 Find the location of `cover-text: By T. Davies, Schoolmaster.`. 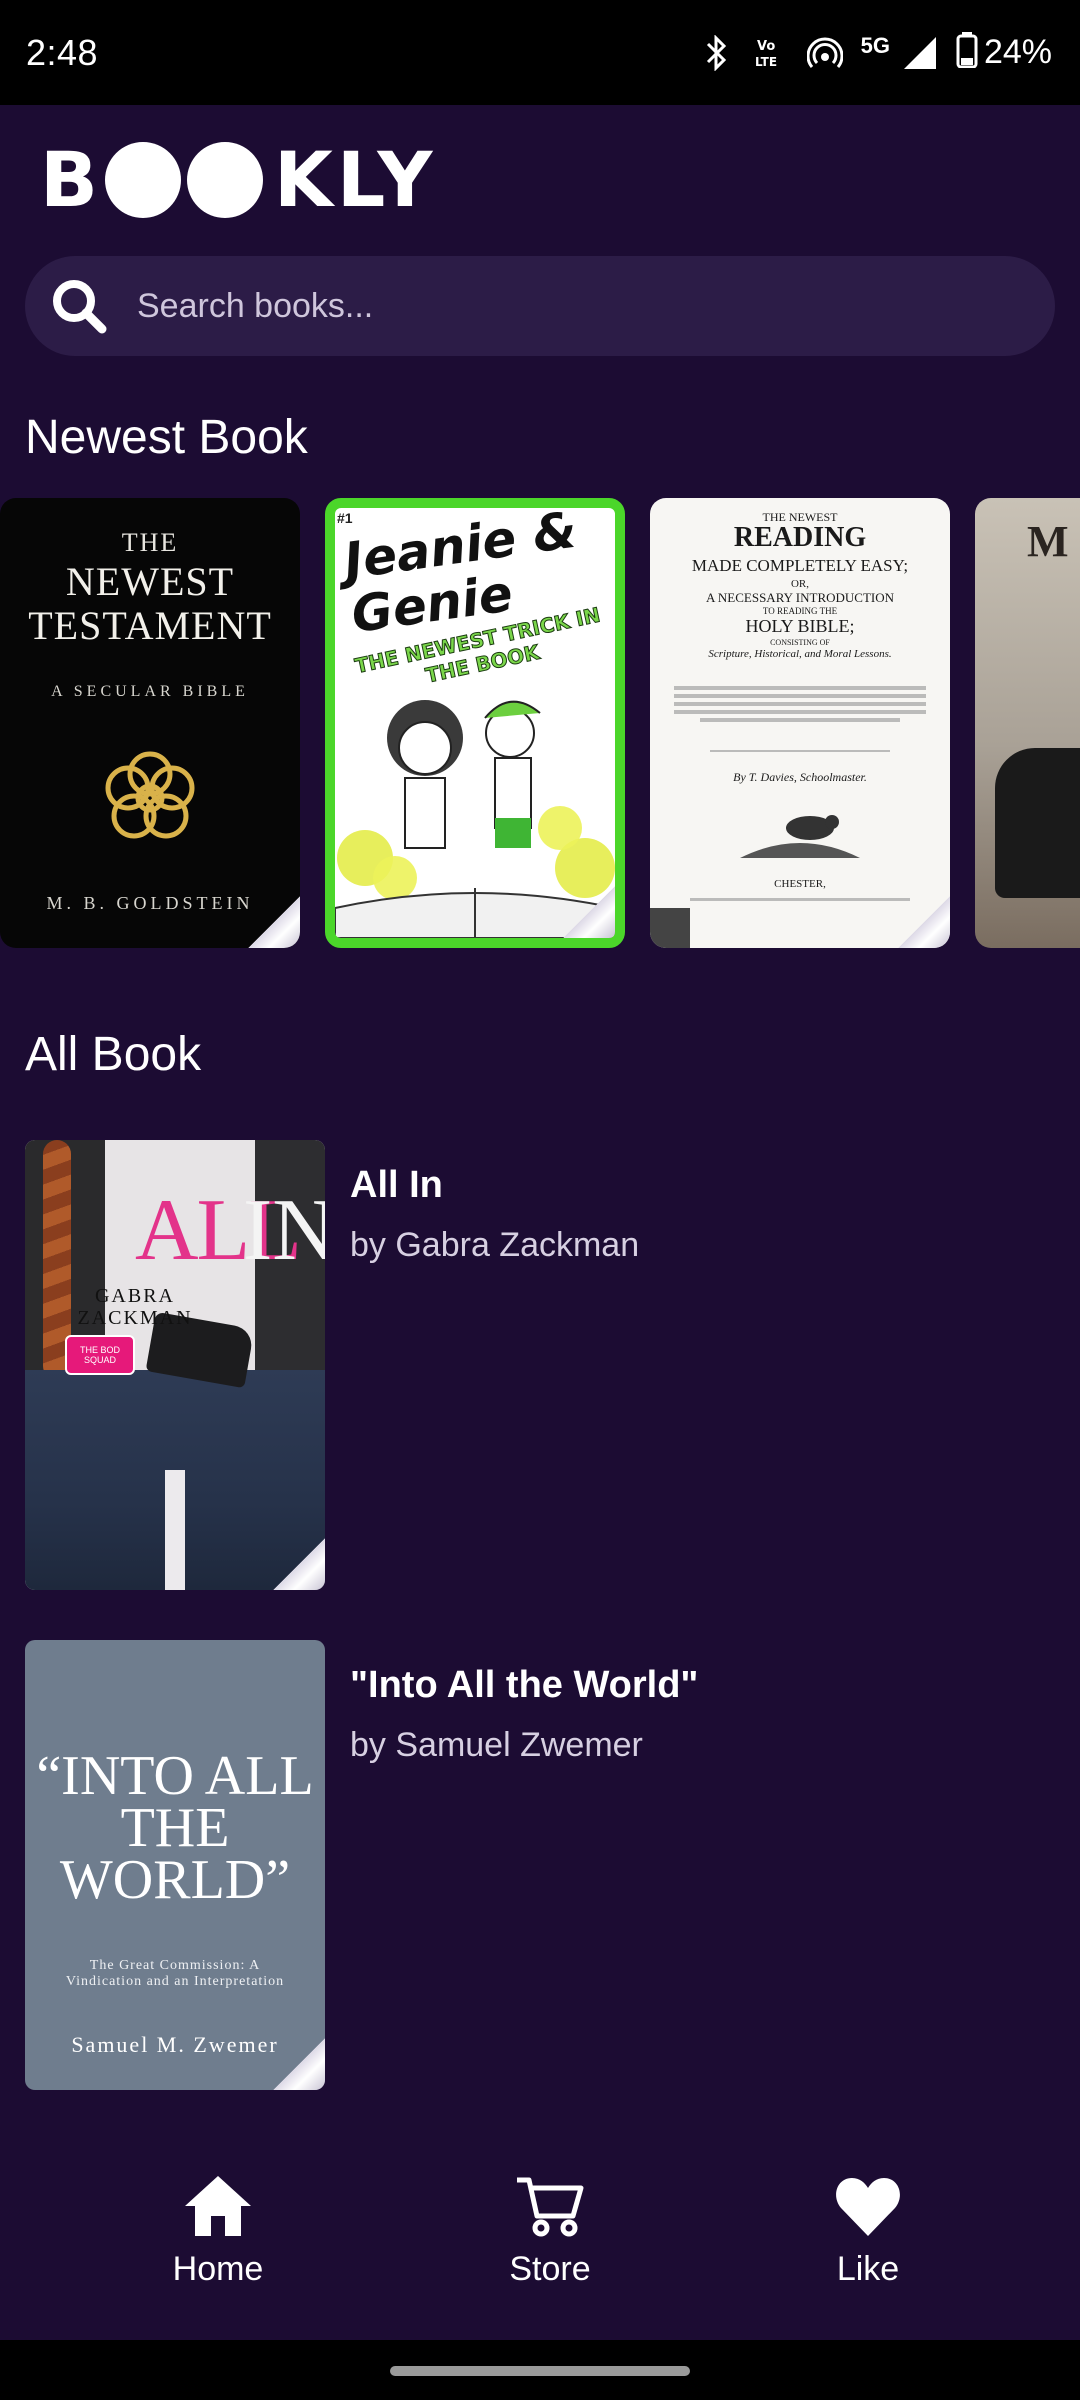

cover-text: By T. Davies, Schoolmaster. is located at coordinates (800, 777).